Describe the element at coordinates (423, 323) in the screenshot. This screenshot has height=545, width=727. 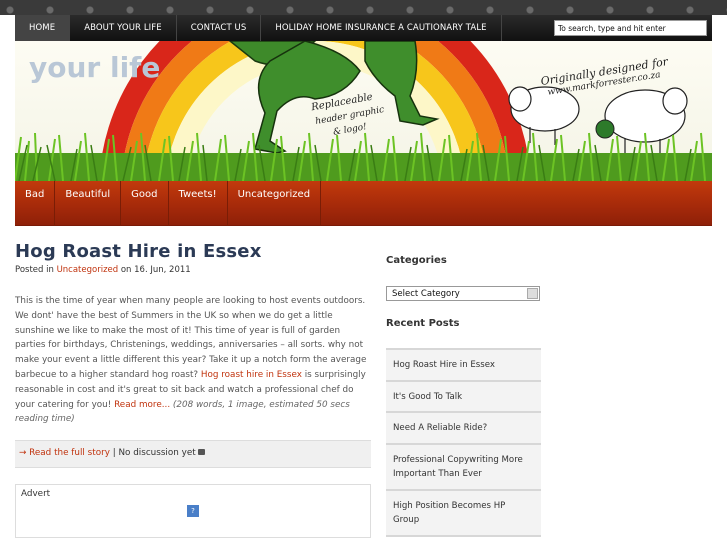
I see `recent-posts-heading: Recent Posts` at that location.